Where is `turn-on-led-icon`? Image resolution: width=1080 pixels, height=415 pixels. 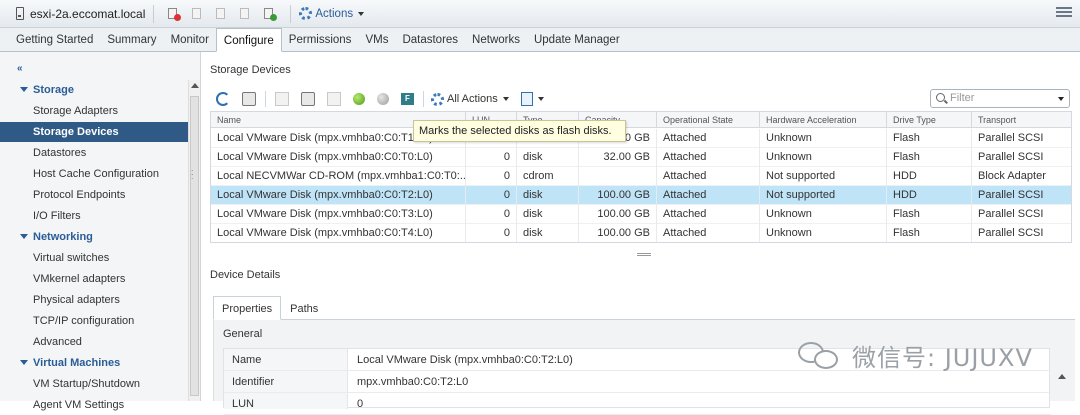
turn-on-led-icon is located at coordinates (359, 99).